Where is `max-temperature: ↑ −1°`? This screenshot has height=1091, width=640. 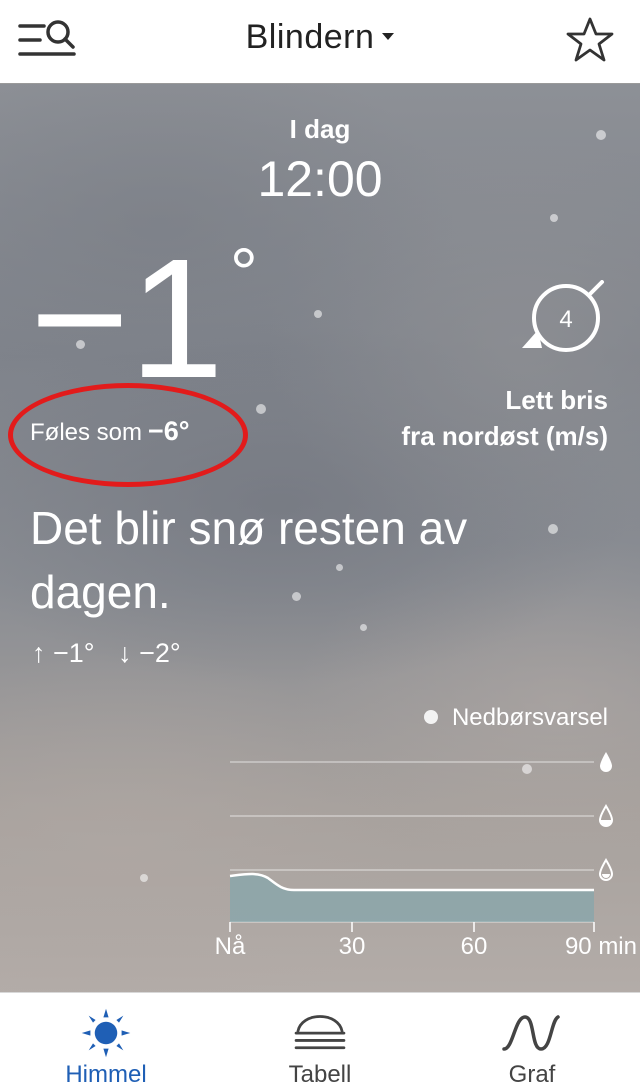
max-temperature: ↑ −1° is located at coordinates (63, 653).